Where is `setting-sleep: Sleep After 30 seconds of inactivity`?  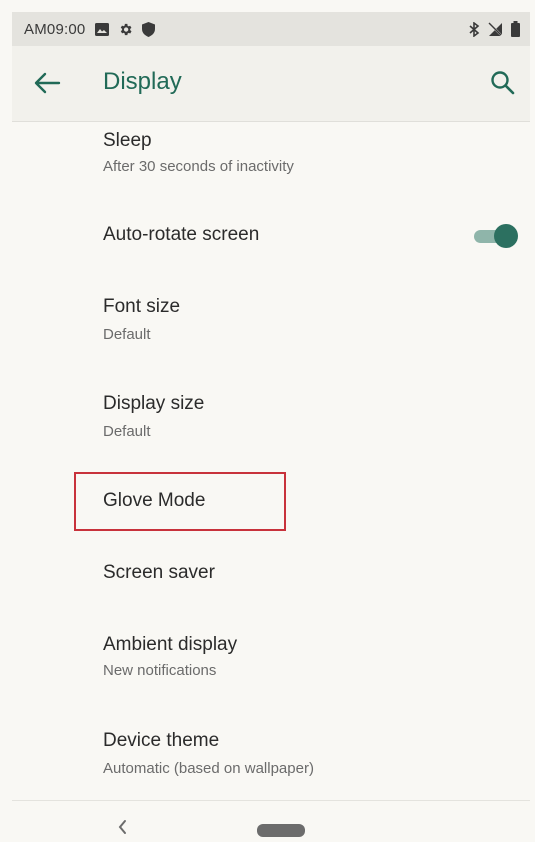
setting-sleep: Sleep After 30 seconds of inactivity is located at coordinates (271, 154).